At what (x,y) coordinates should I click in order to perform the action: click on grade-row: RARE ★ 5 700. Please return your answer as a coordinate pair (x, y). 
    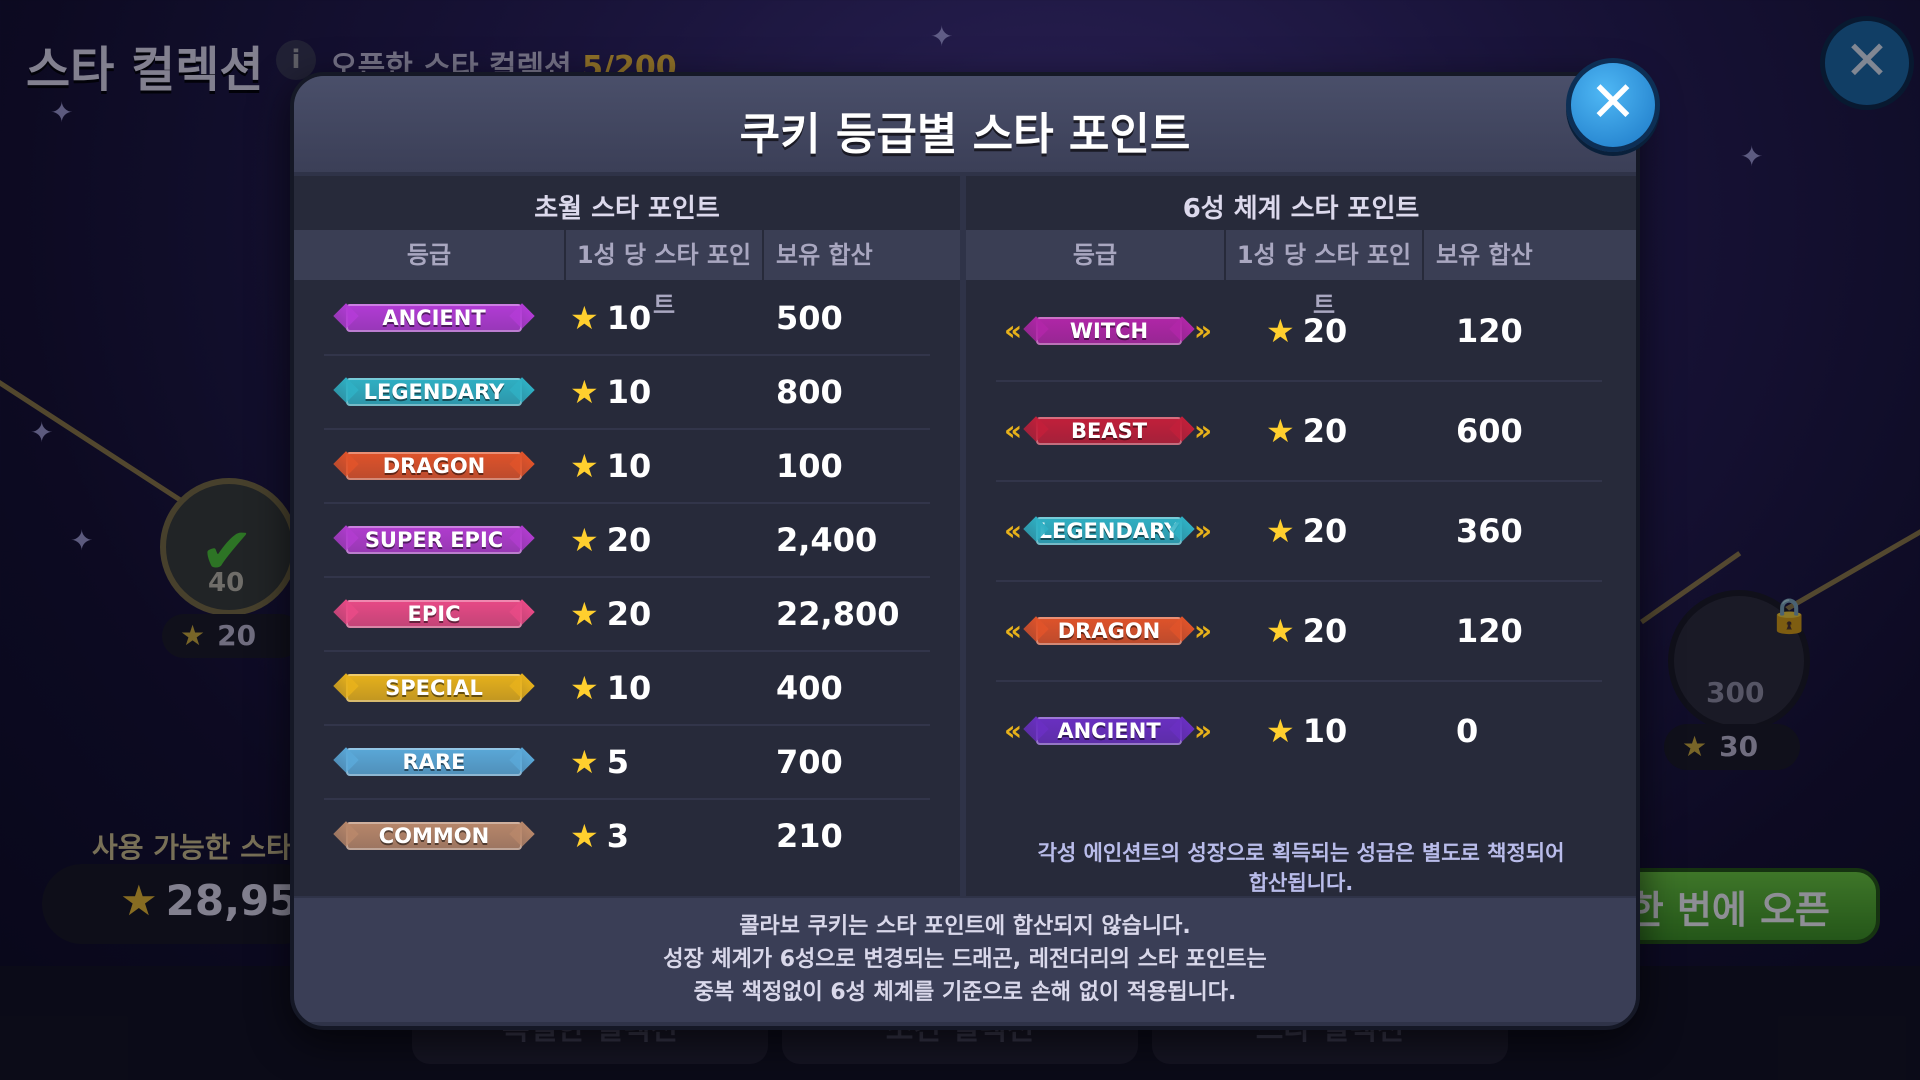
    Looking at the image, I should click on (627, 763).